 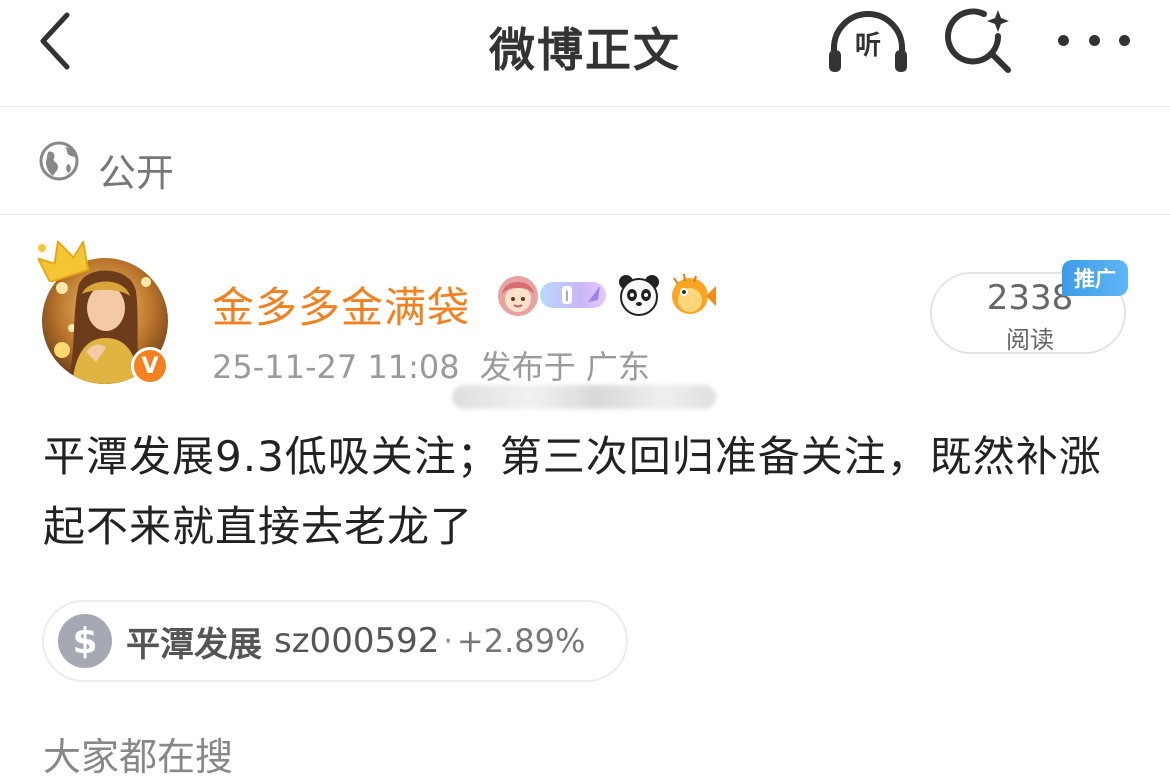 What do you see at coordinates (1030, 340) in the screenshot?
I see `read-label: 阅读` at bounding box center [1030, 340].